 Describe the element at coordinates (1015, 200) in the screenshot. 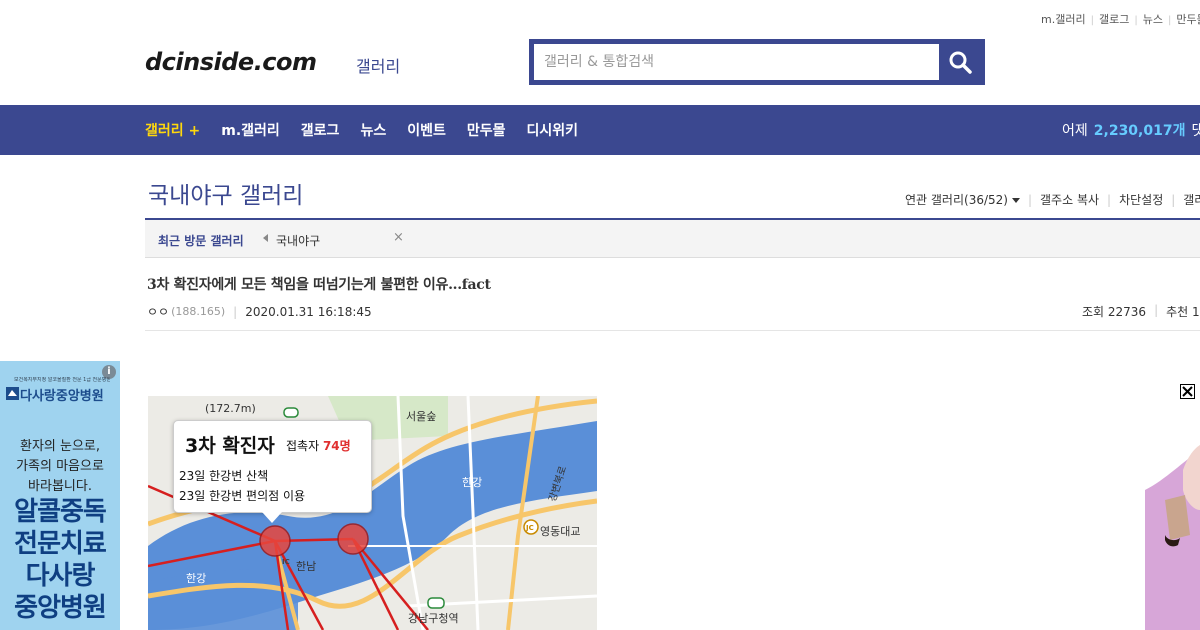

I see `dropdown-arrow-icon` at that location.